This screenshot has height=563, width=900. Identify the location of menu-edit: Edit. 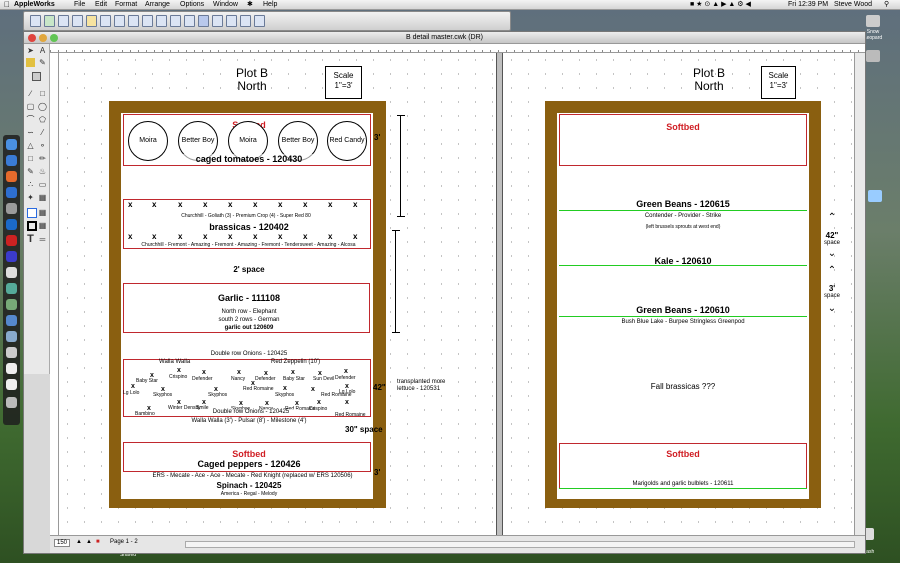
(101, 4).